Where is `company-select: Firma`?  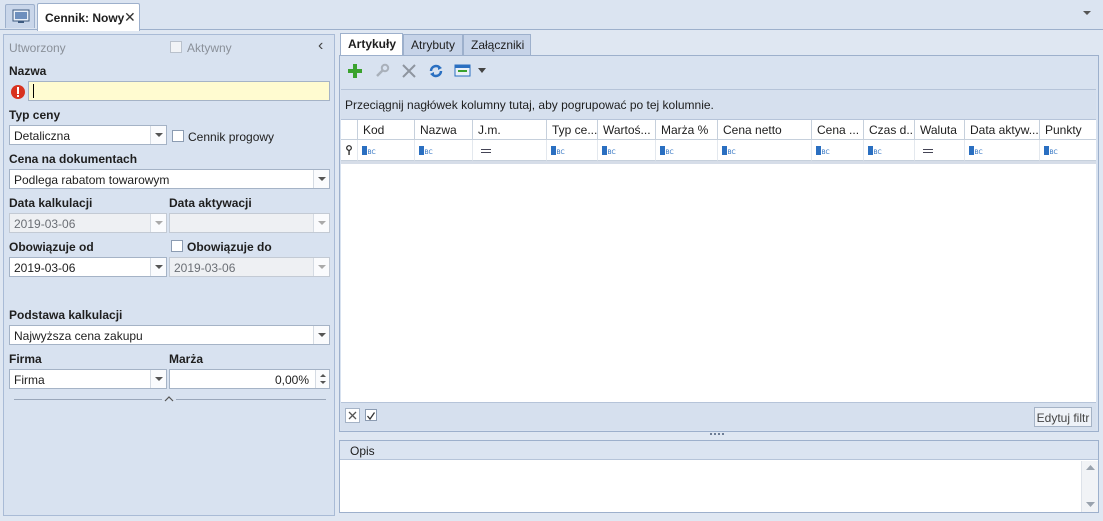
company-select: Firma is located at coordinates (88, 379).